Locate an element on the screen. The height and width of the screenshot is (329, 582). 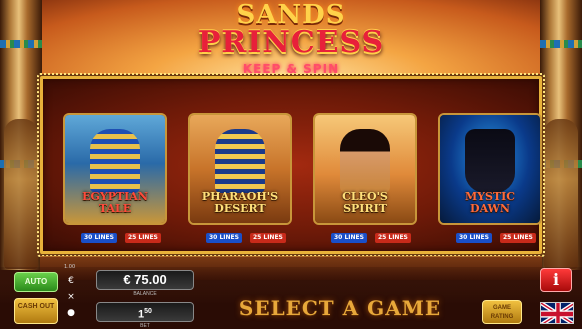
balance-display: € 75.00 is located at coordinates (145, 280).